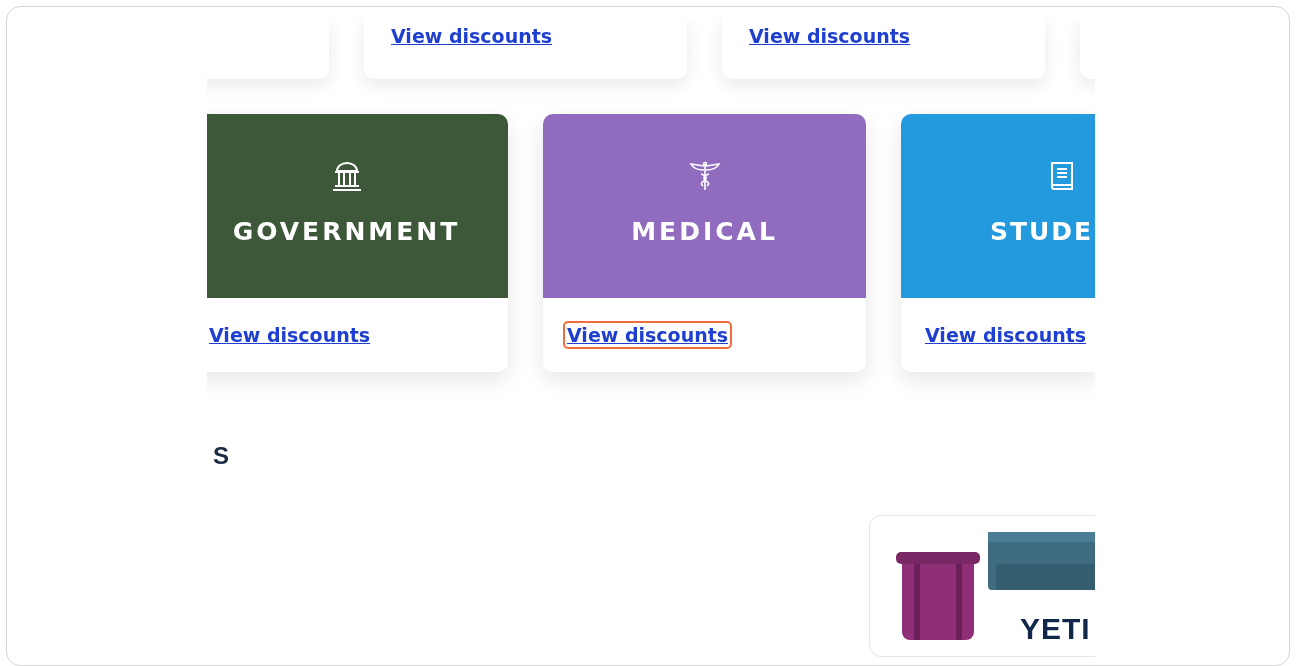 This screenshot has width=1296, height=666. What do you see at coordinates (1055, 629) in the screenshot?
I see `brand-name: YETI` at bounding box center [1055, 629].